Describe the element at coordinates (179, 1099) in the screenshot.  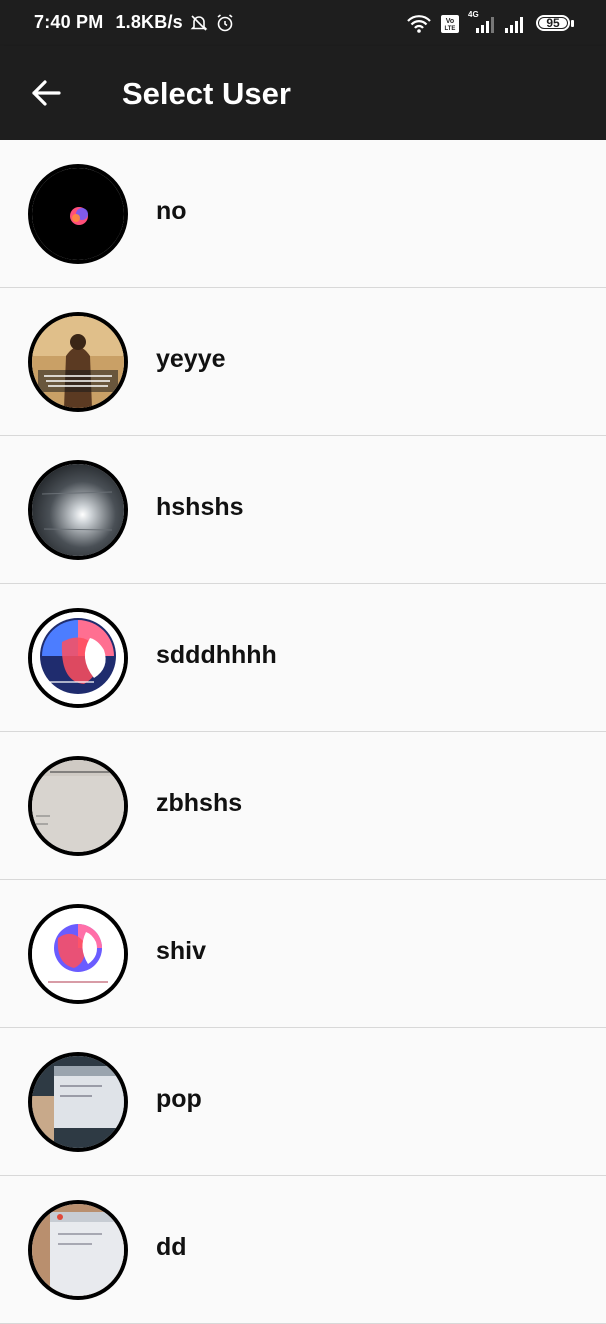
I see `user-name: pop` at that location.